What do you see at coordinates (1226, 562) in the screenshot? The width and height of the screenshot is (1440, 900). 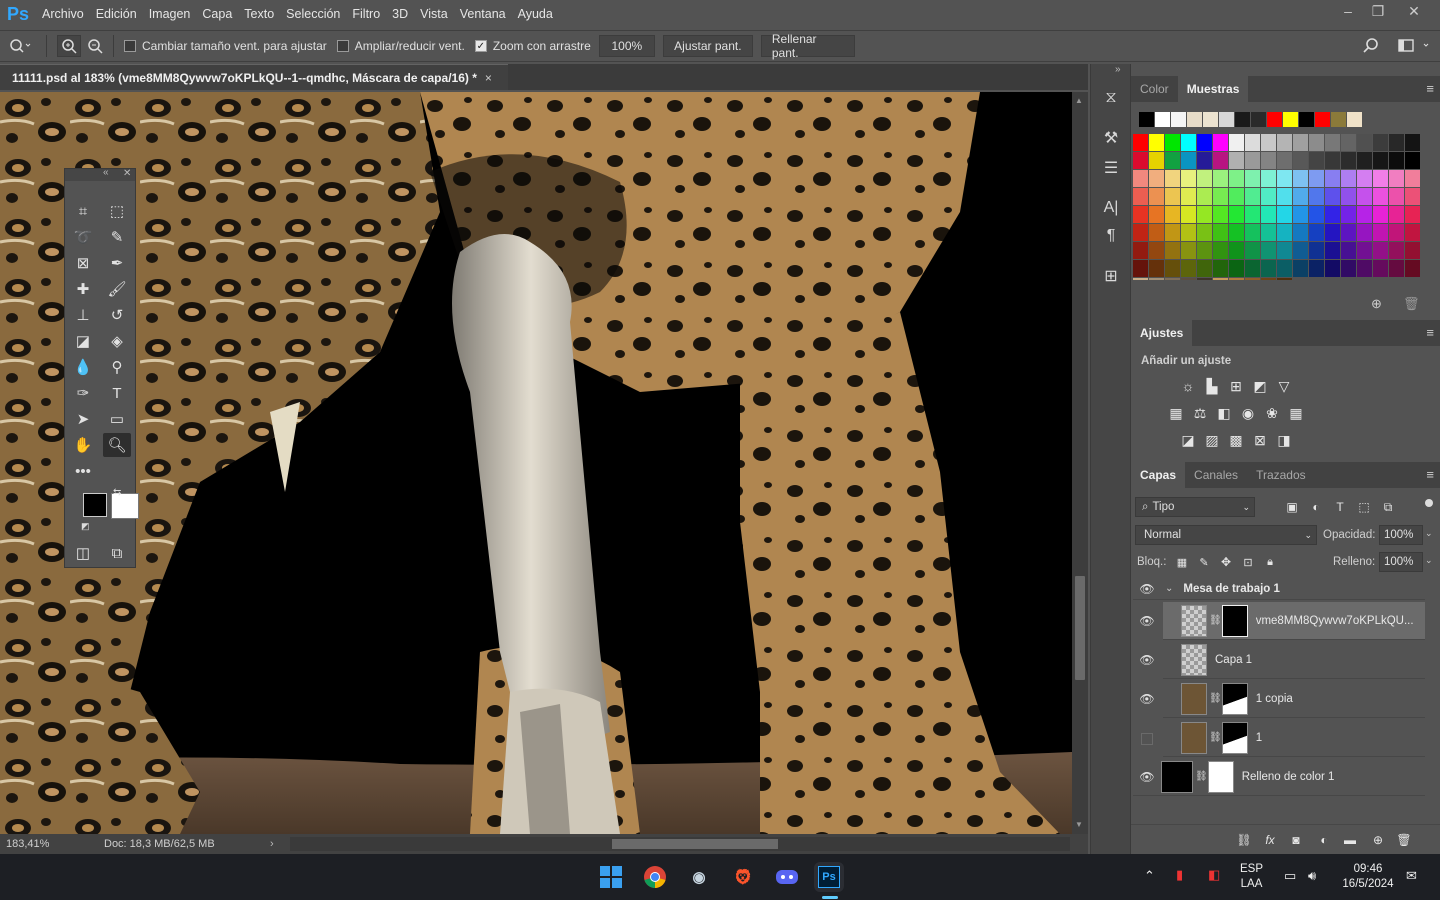 I see `lock-position-icon: ✥` at bounding box center [1226, 562].